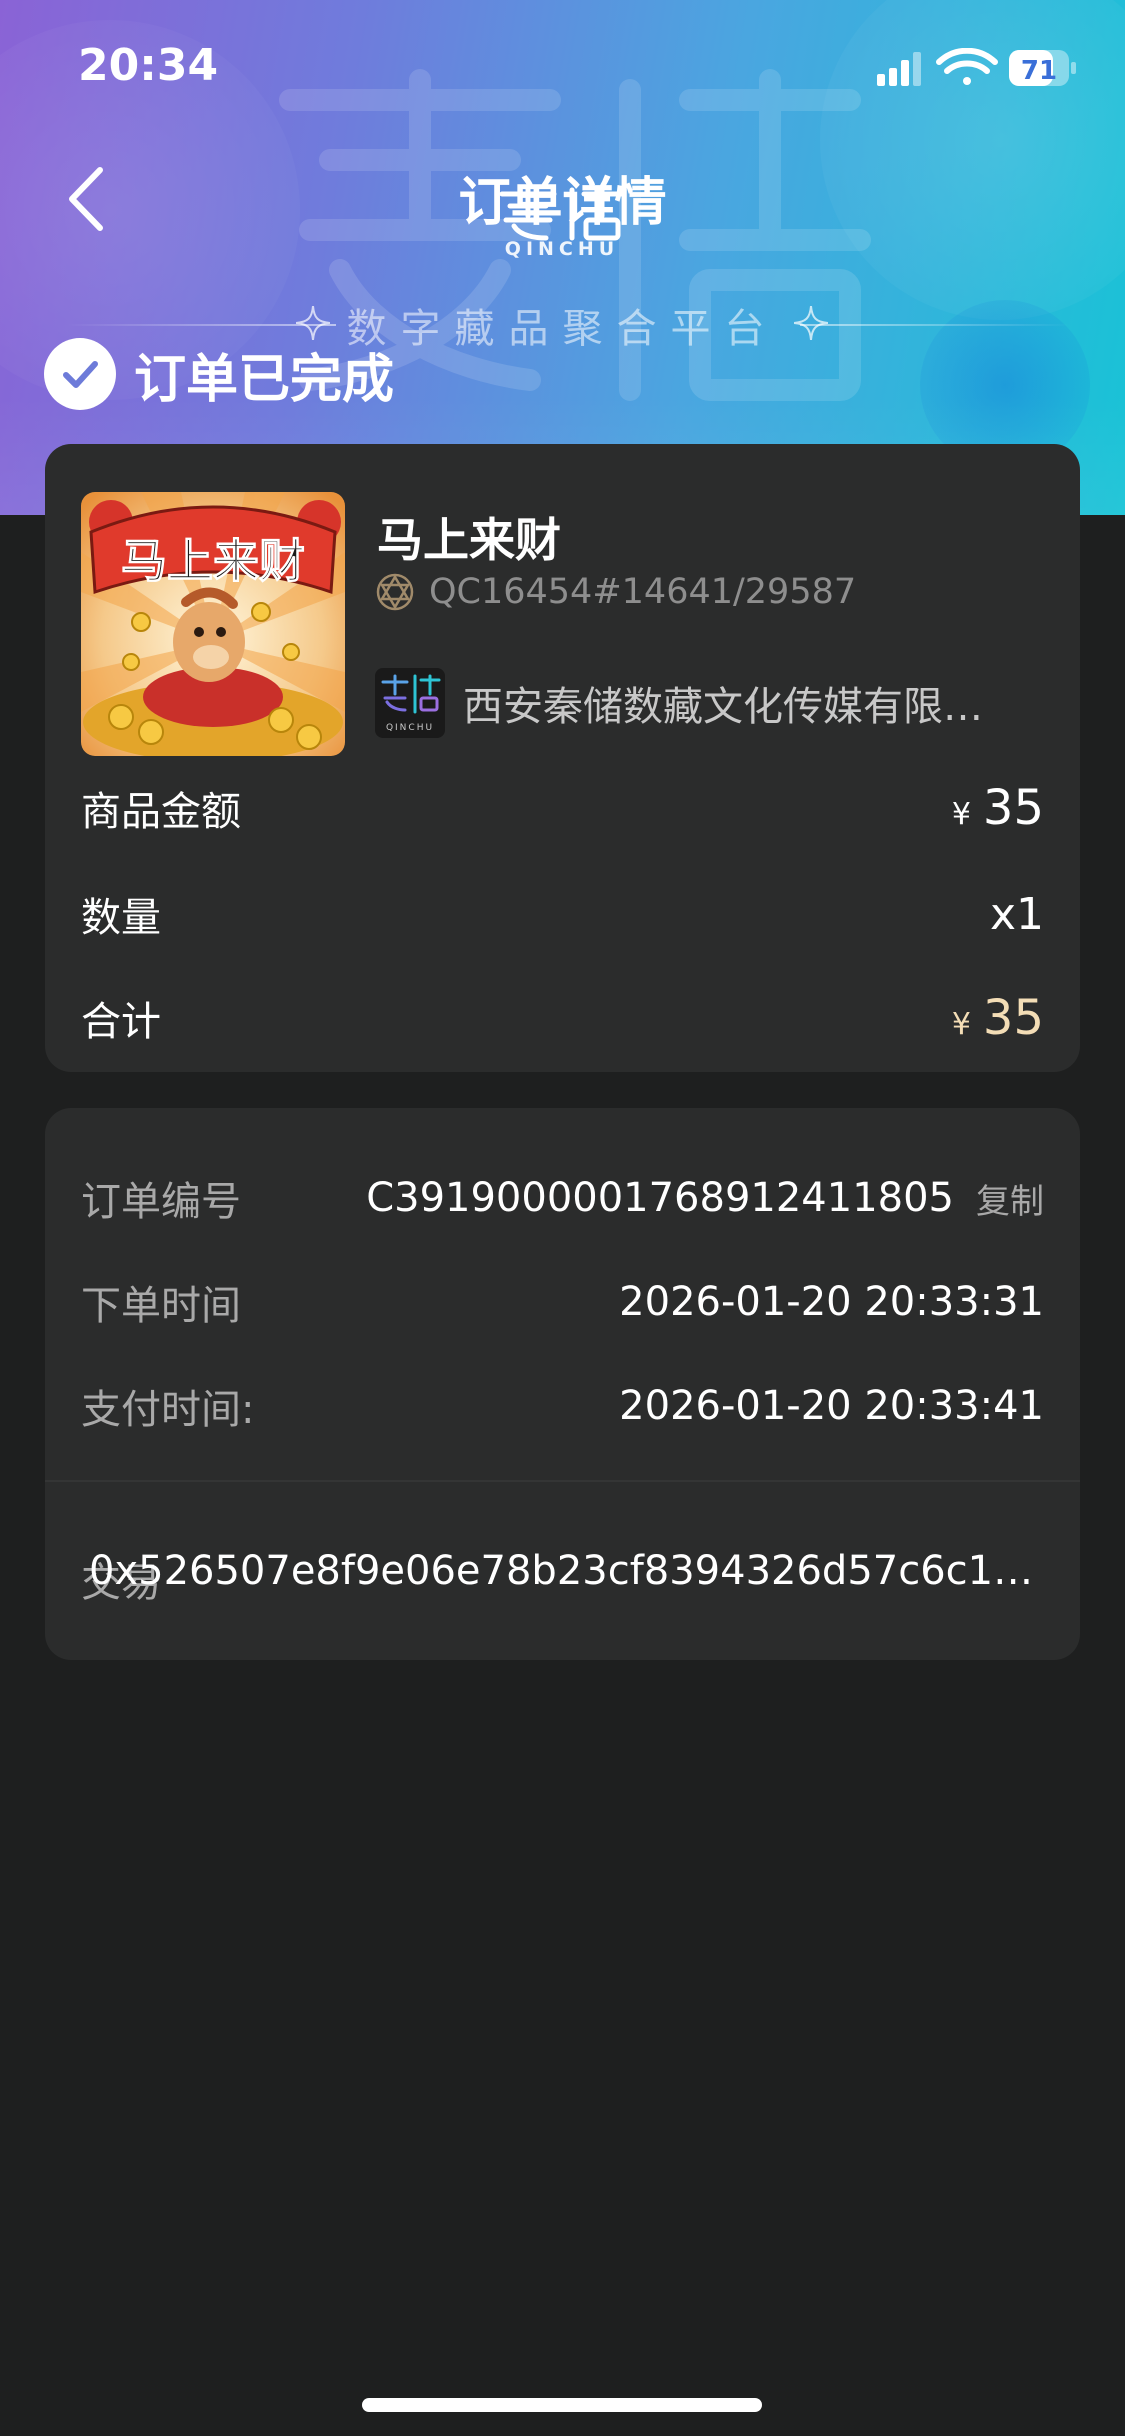  What do you see at coordinates (562, 2405) in the screenshot?
I see `home-indicator` at bounding box center [562, 2405].